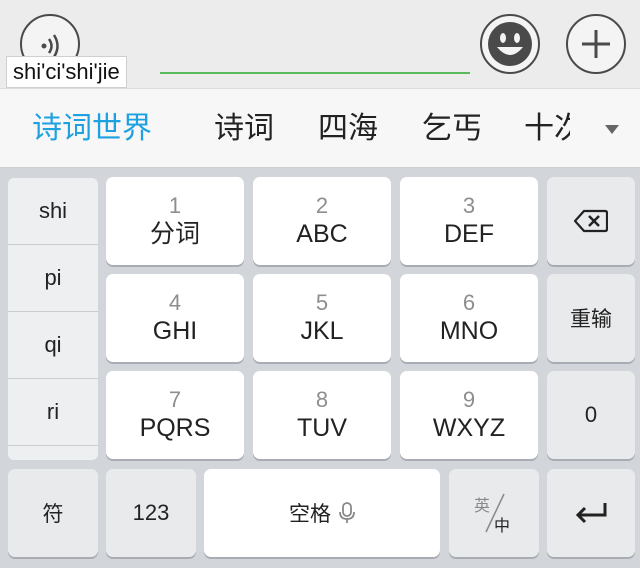 Image resolution: width=640 pixels, height=568 pixels. Describe the element at coordinates (322, 205) in the screenshot. I see `key-number: 2` at that location.